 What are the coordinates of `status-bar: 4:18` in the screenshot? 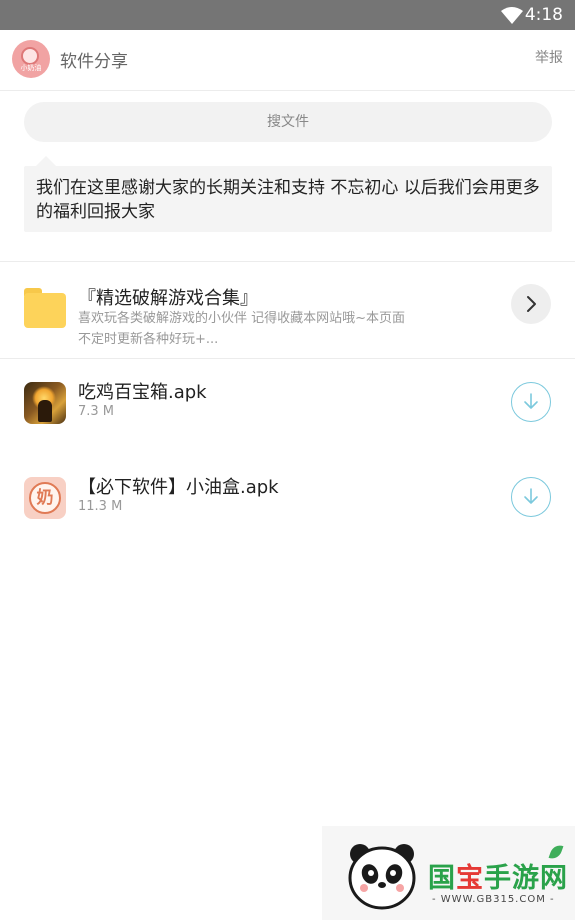 It's located at (287, 15).